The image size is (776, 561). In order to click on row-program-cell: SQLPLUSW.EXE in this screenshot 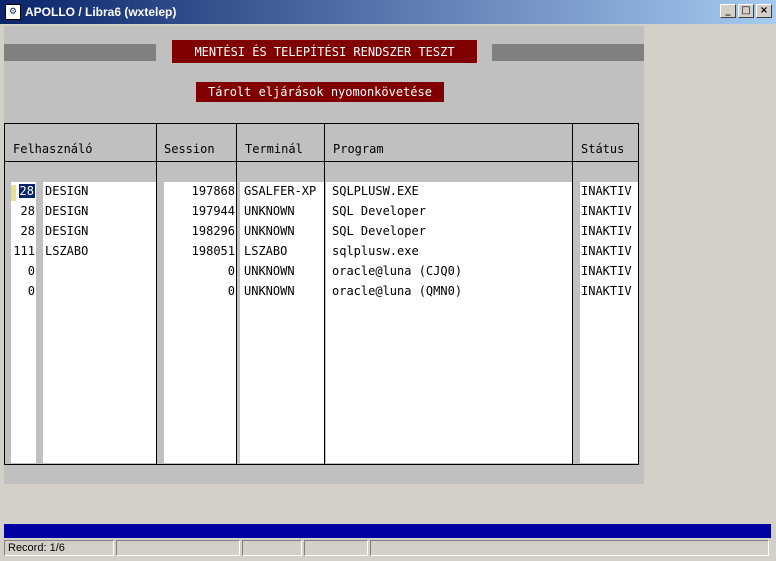, I will do `click(452, 192)`.